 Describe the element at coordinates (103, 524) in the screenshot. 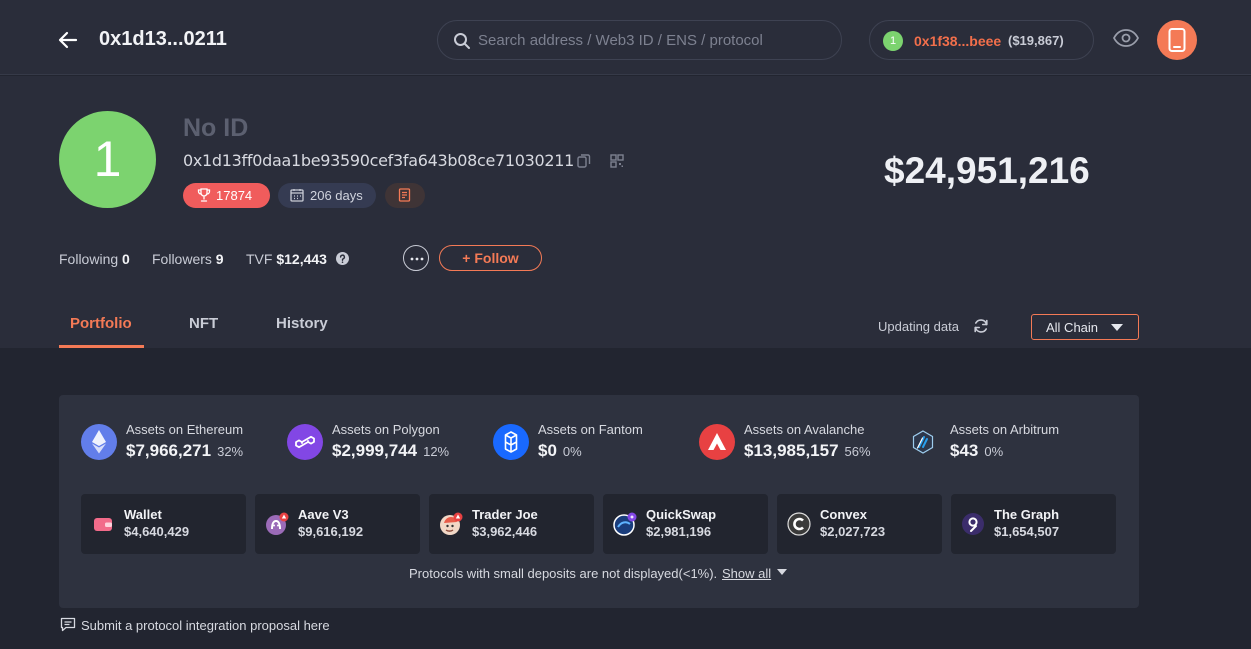

I see `wallet-icon` at that location.